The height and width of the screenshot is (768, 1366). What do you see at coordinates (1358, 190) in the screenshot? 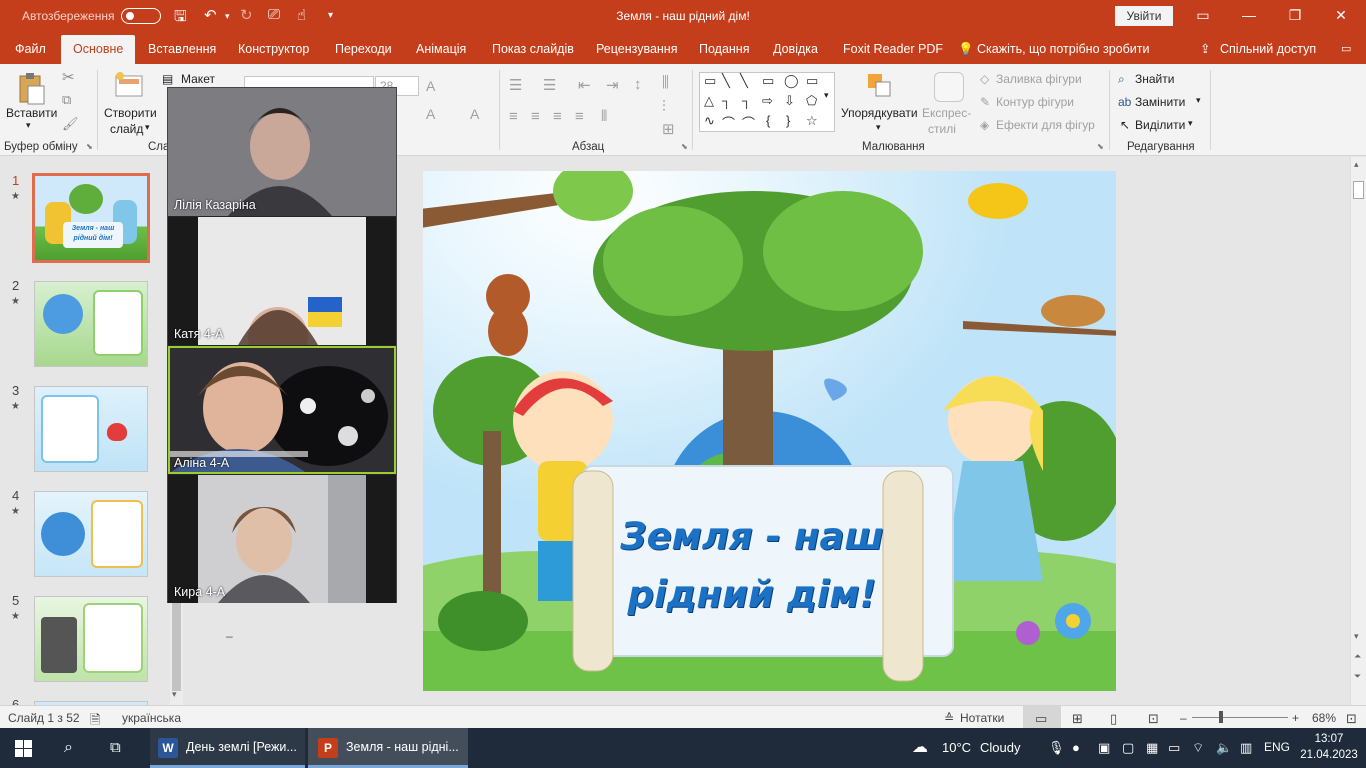
I see `scroll-thumb` at bounding box center [1358, 190].